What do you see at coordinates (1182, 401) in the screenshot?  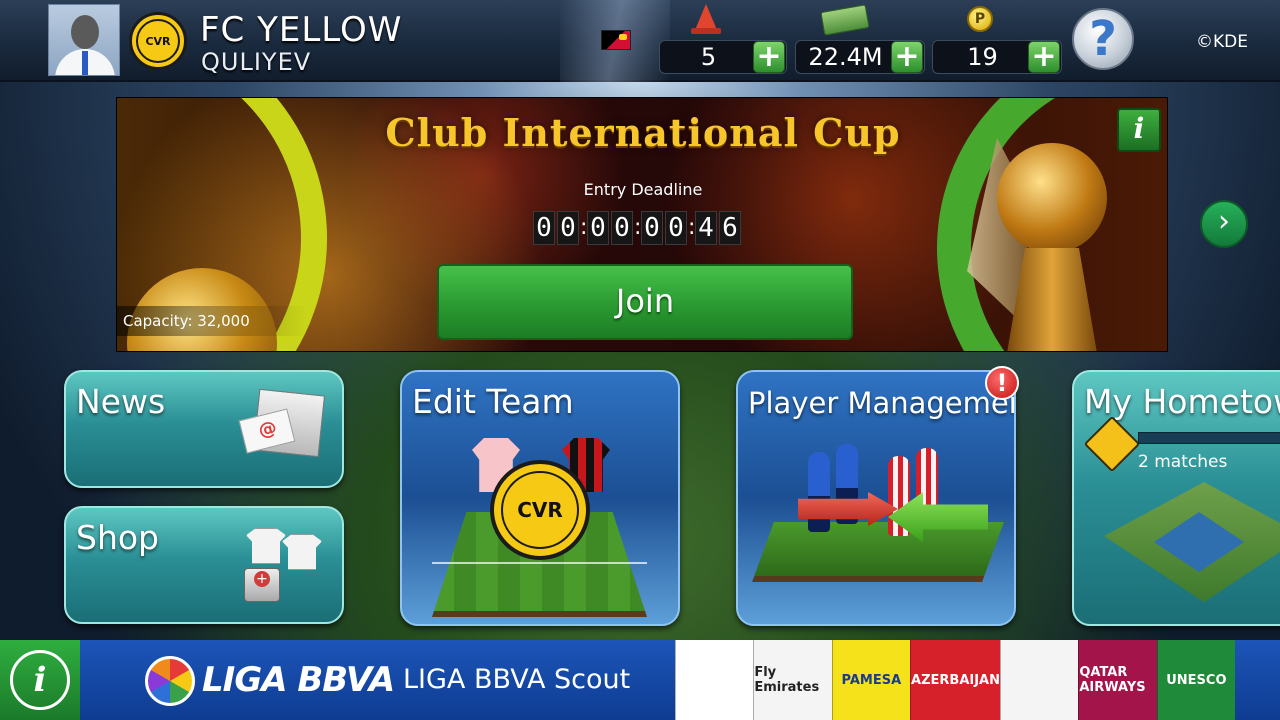 I see `hometown-label: My Hometown` at bounding box center [1182, 401].